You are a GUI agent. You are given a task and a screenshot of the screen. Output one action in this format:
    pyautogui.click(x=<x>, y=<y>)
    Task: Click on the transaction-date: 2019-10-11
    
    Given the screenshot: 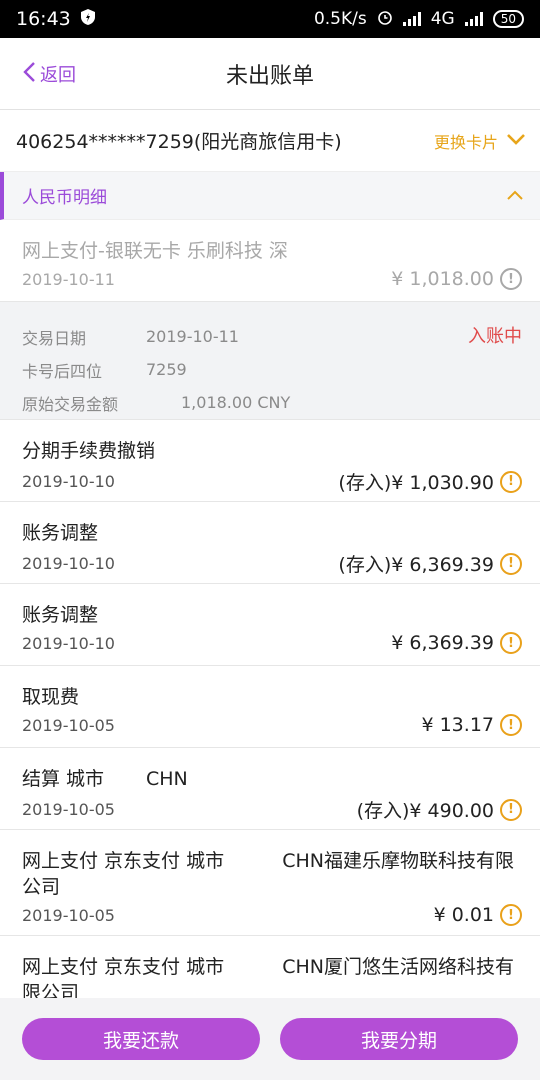 What is the action you would take?
    pyautogui.click(x=68, y=279)
    